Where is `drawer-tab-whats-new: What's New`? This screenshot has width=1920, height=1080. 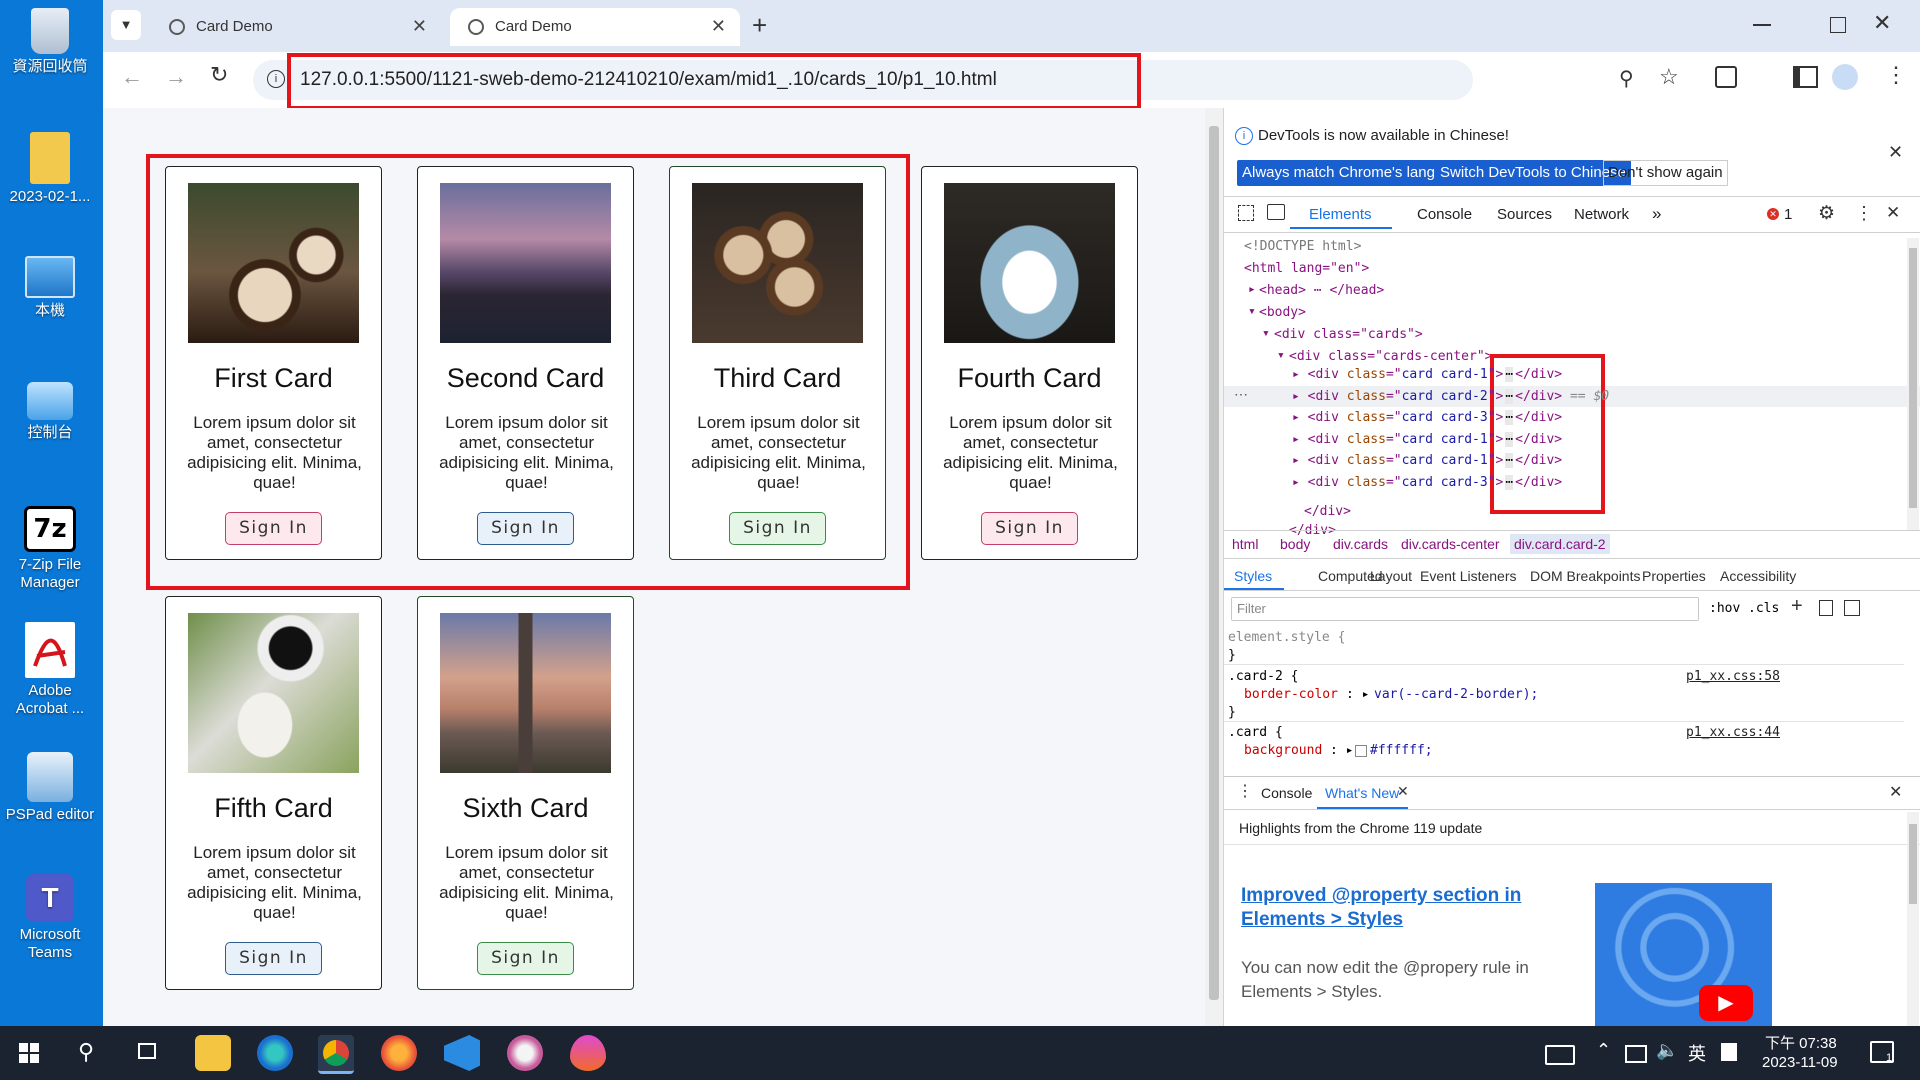 drawer-tab-whats-new: What's New is located at coordinates (1362, 793).